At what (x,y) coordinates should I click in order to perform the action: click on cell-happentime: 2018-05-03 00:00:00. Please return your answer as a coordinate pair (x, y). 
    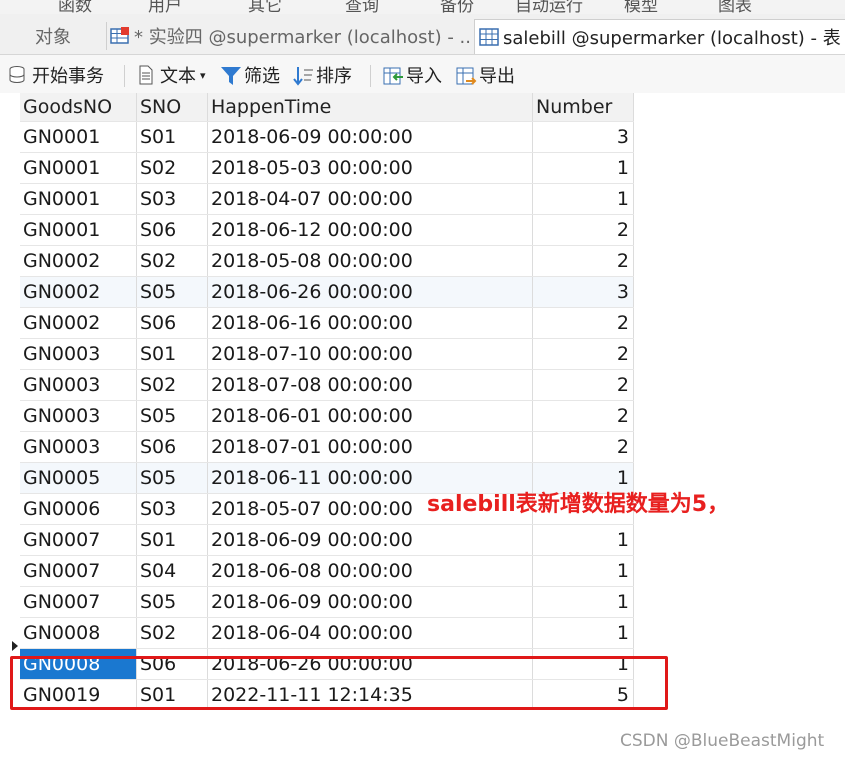
    Looking at the image, I should click on (370, 168).